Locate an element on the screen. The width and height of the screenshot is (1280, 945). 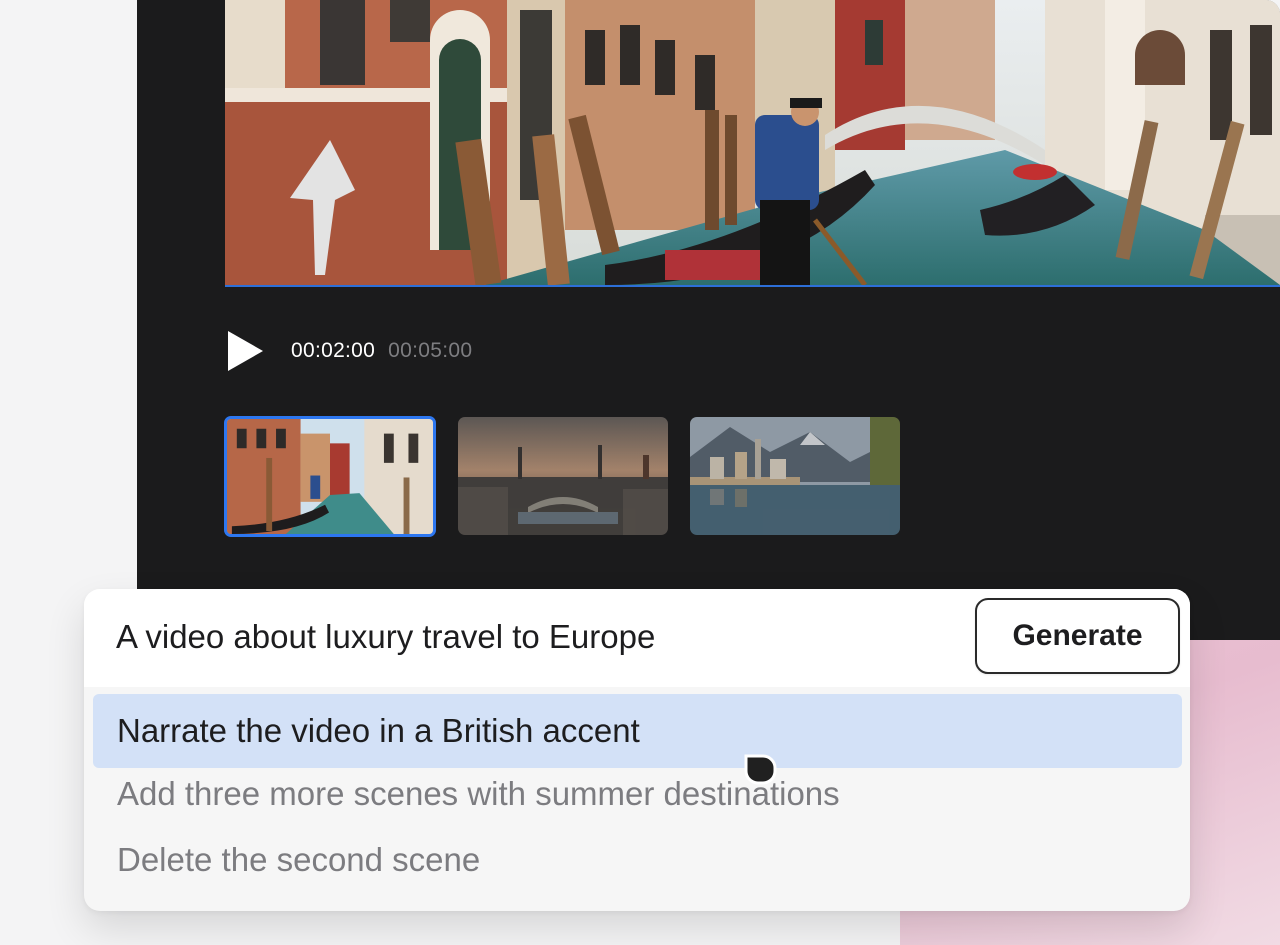
play-button is located at coordinates (245, 351).